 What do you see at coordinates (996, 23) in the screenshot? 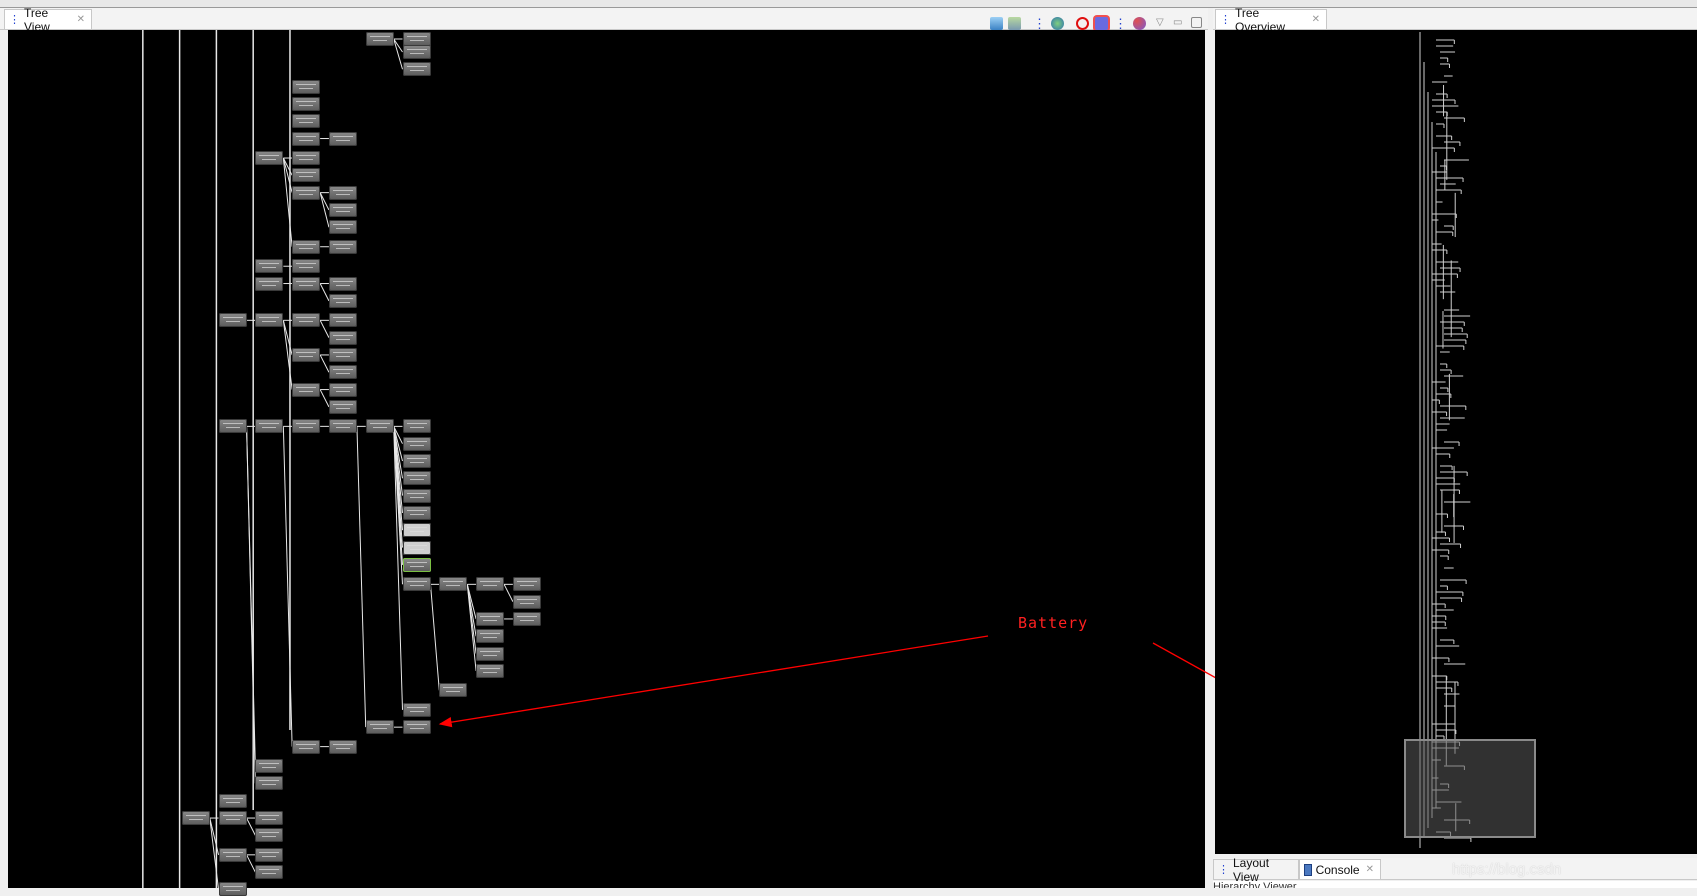
I see `save-as-png-icon` at bounding box center [996, 23].